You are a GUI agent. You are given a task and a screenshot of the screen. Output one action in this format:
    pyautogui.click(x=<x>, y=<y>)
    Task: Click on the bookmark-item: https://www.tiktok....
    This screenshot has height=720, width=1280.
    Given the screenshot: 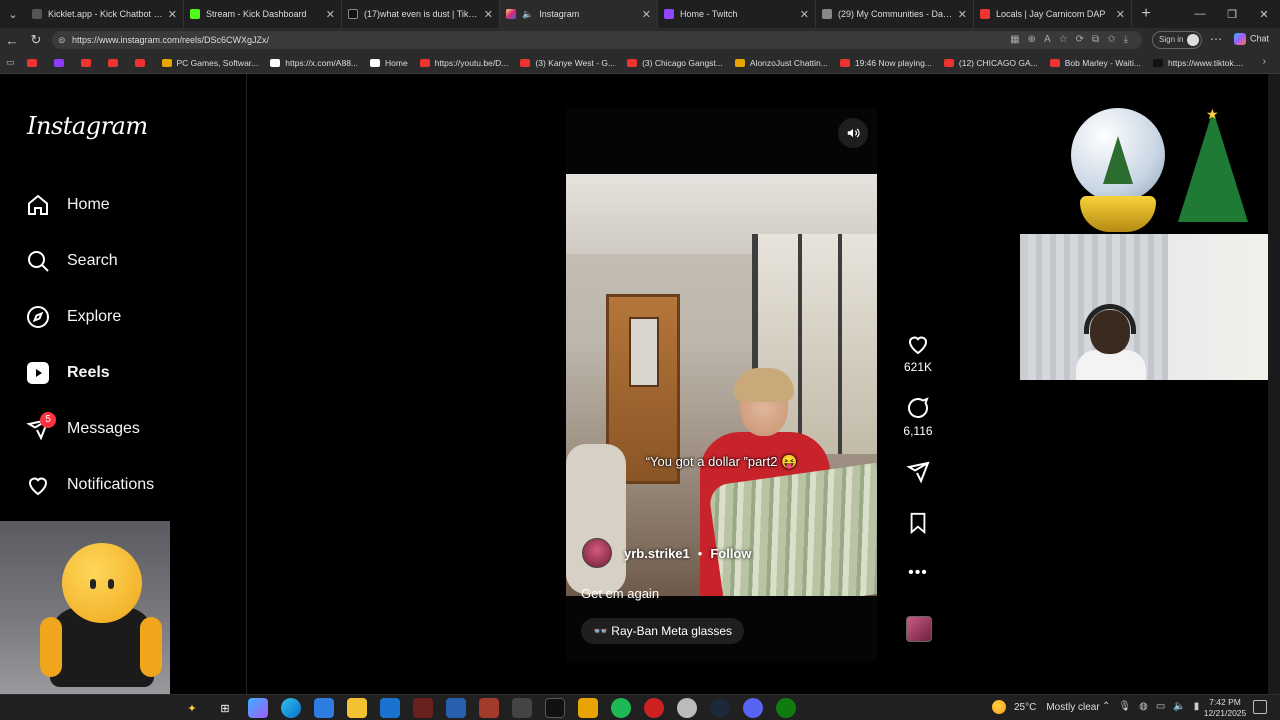 What is the action you would take?
    pyautogui.click(x=1197, y=63)
    